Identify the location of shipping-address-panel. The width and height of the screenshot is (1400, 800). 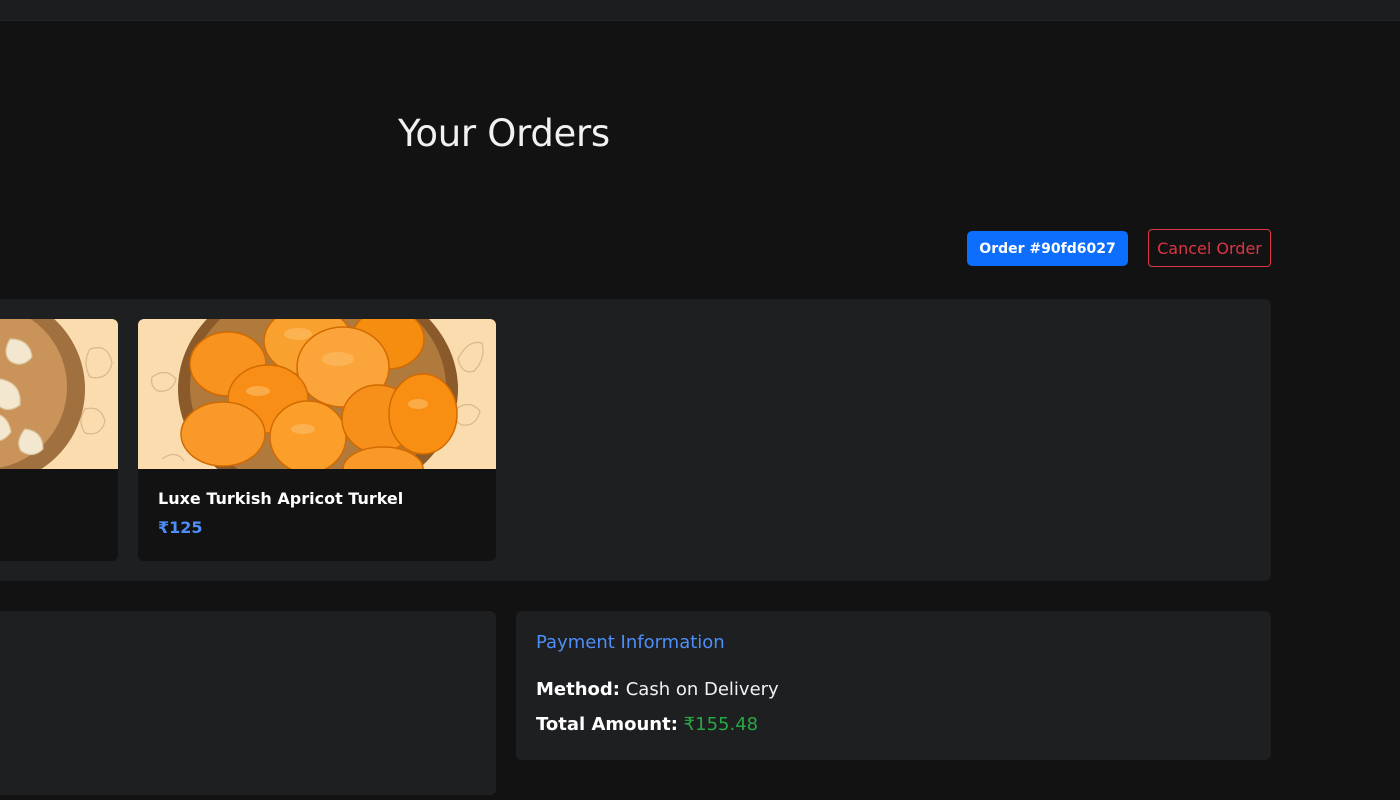
(248, 703).